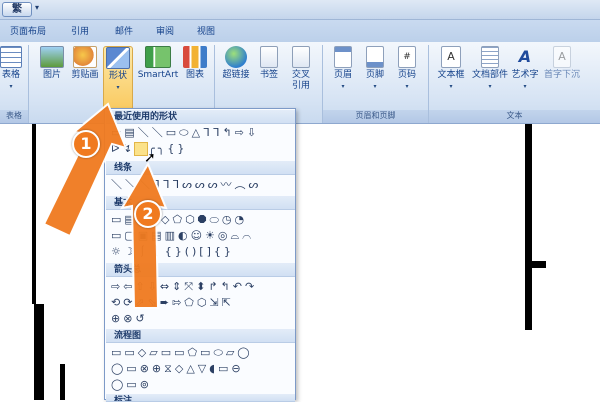  I want to click on cross-reference-button: 交叉 引用, so click(301, 69).